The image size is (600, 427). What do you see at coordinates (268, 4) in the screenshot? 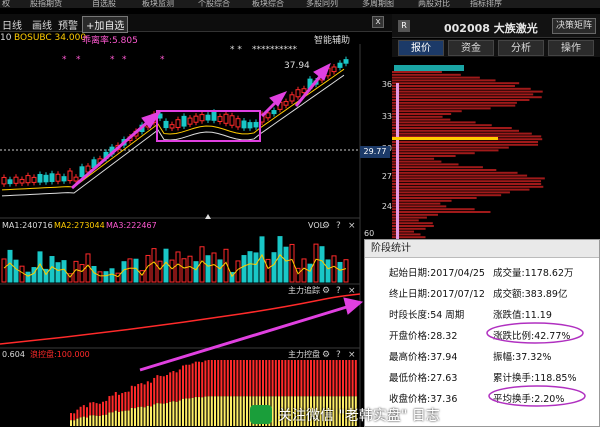
I see `menu-item: 板块综合` at bounding box center [268, 4].